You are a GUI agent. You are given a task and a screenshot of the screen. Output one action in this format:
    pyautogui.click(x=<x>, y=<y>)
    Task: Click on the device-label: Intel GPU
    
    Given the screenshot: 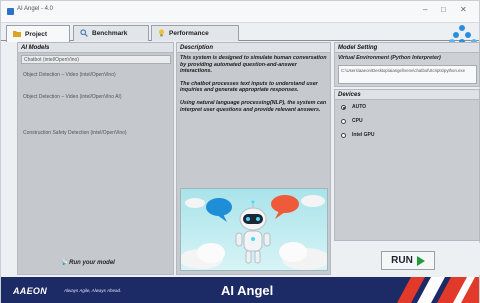 What is the action you would take?
    pyautogui.click(x=363, y=135)
    